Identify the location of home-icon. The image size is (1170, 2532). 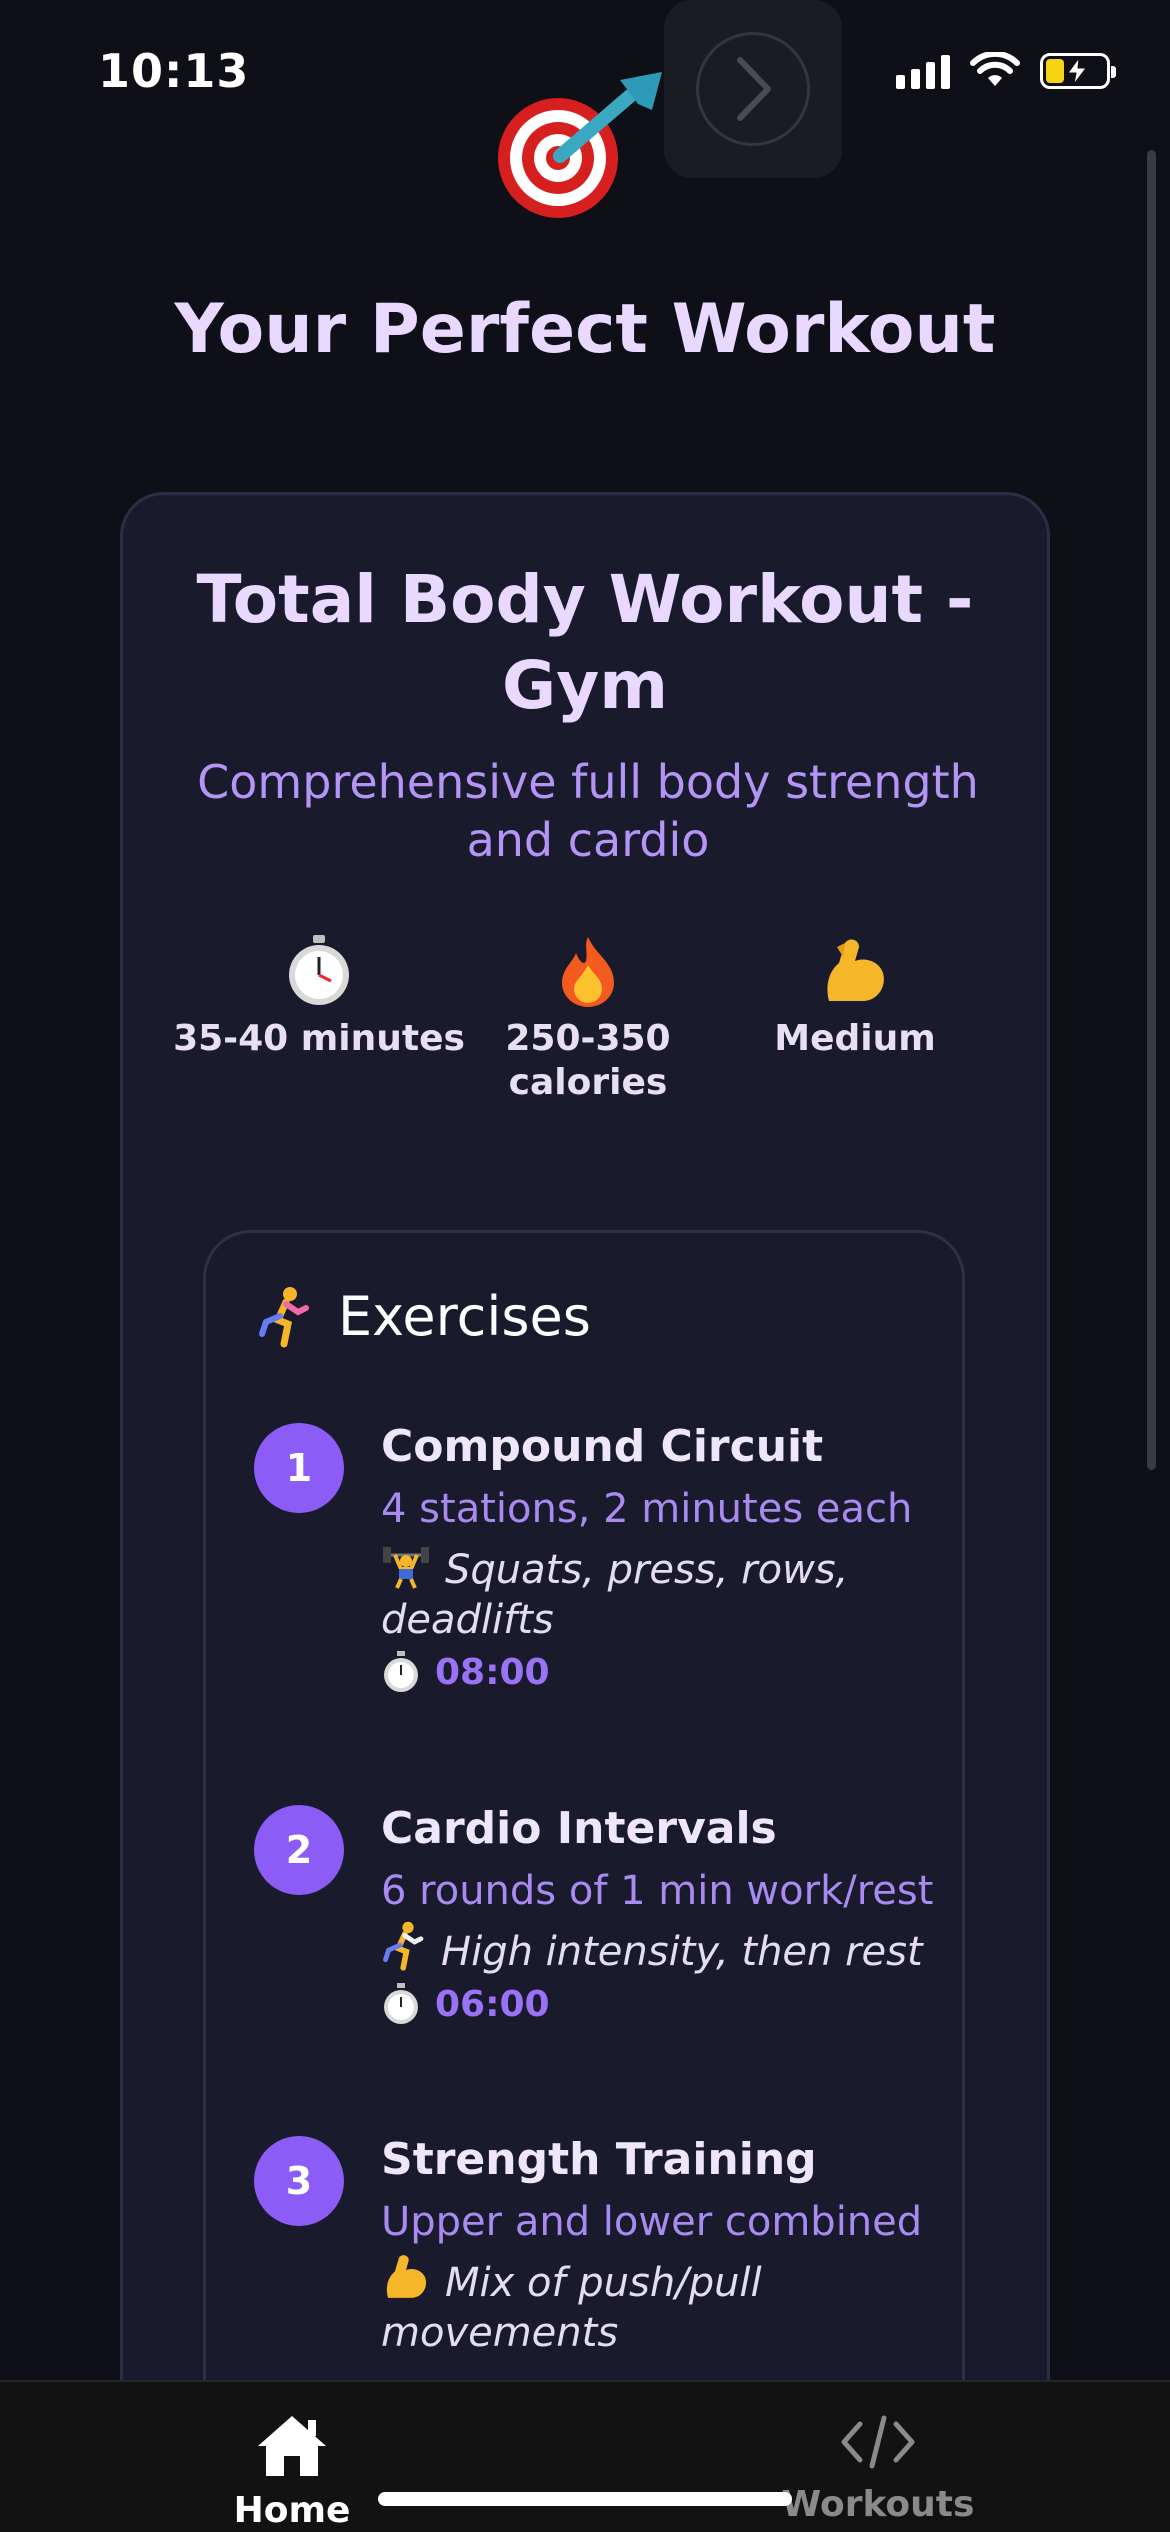
(292, 2446).